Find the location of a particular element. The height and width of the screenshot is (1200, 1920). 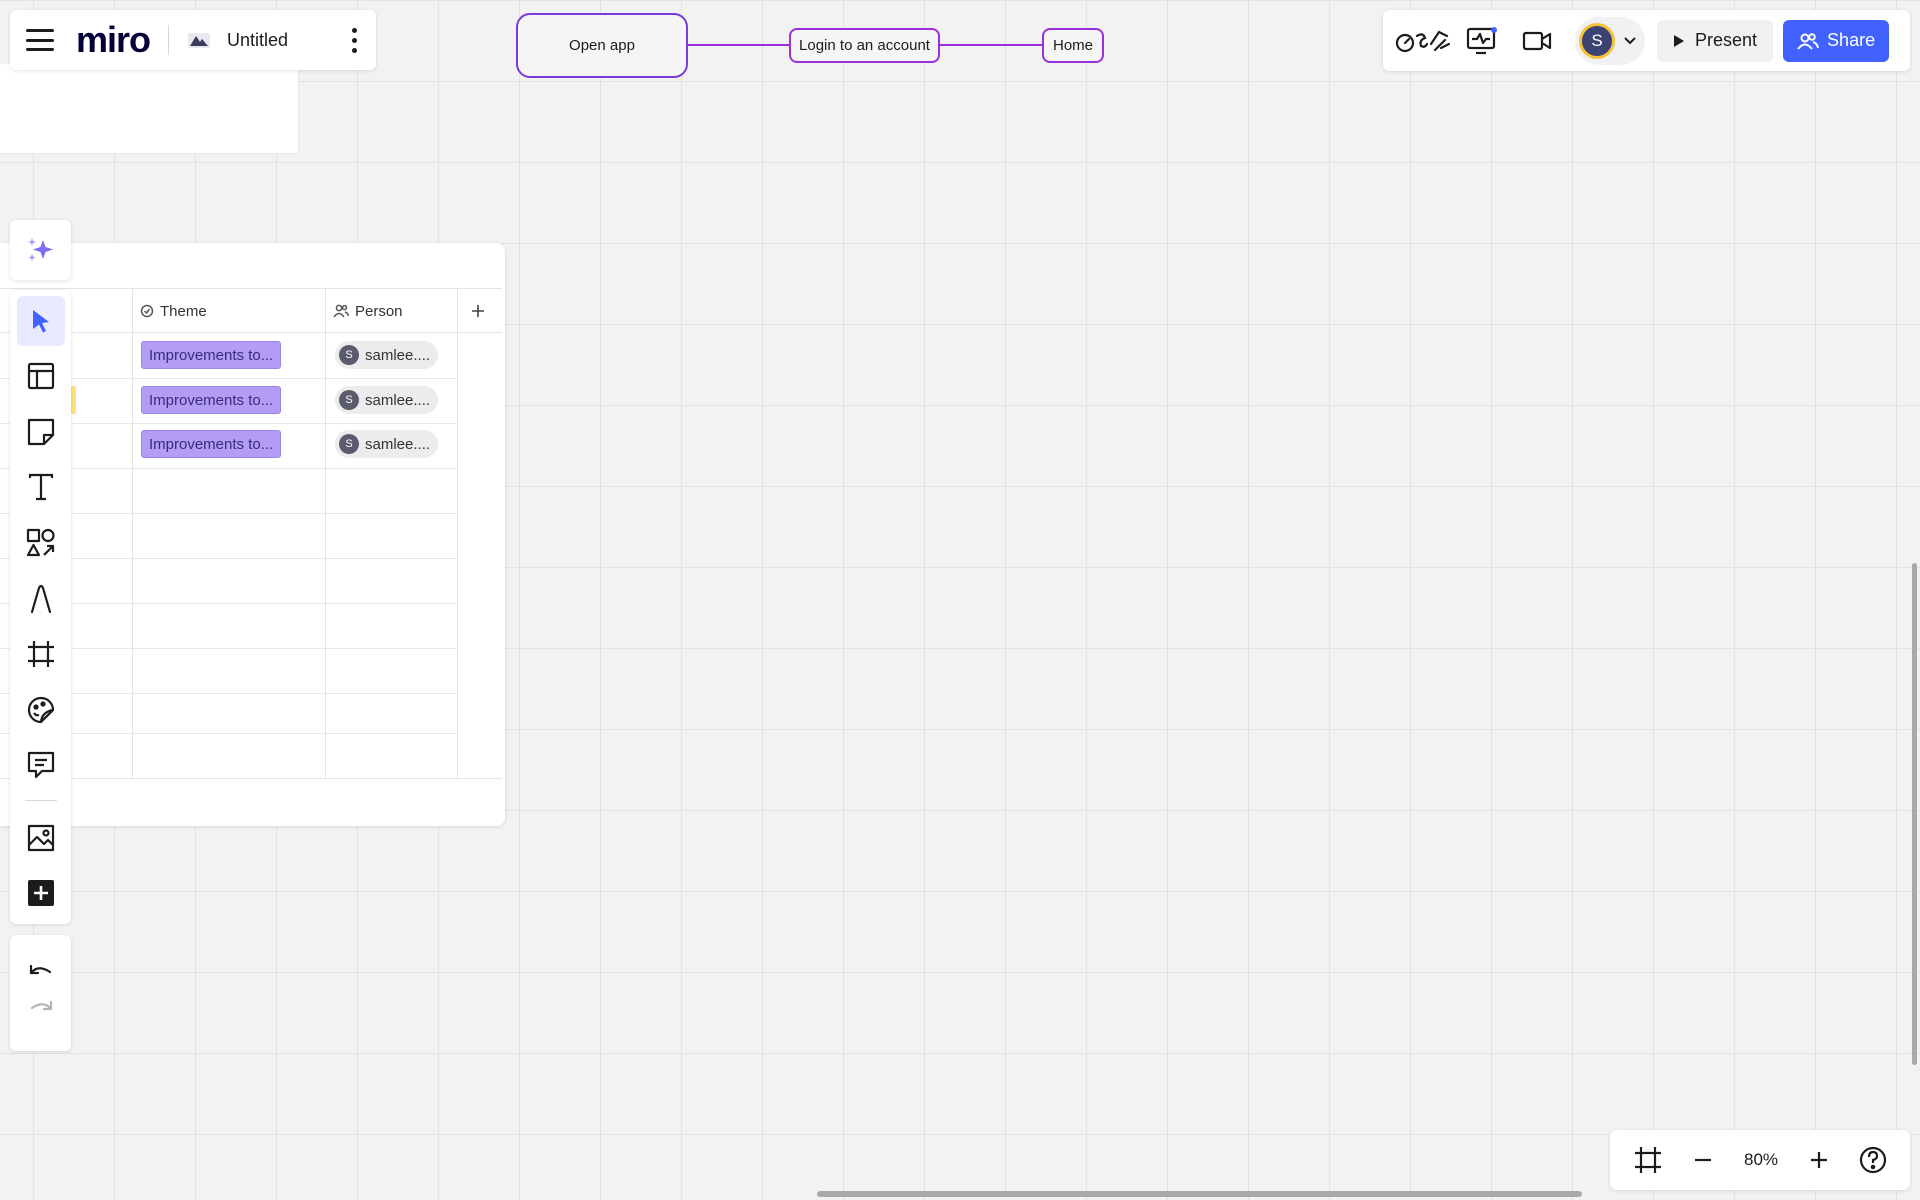

text-icon is located at coordinates (40, 487).